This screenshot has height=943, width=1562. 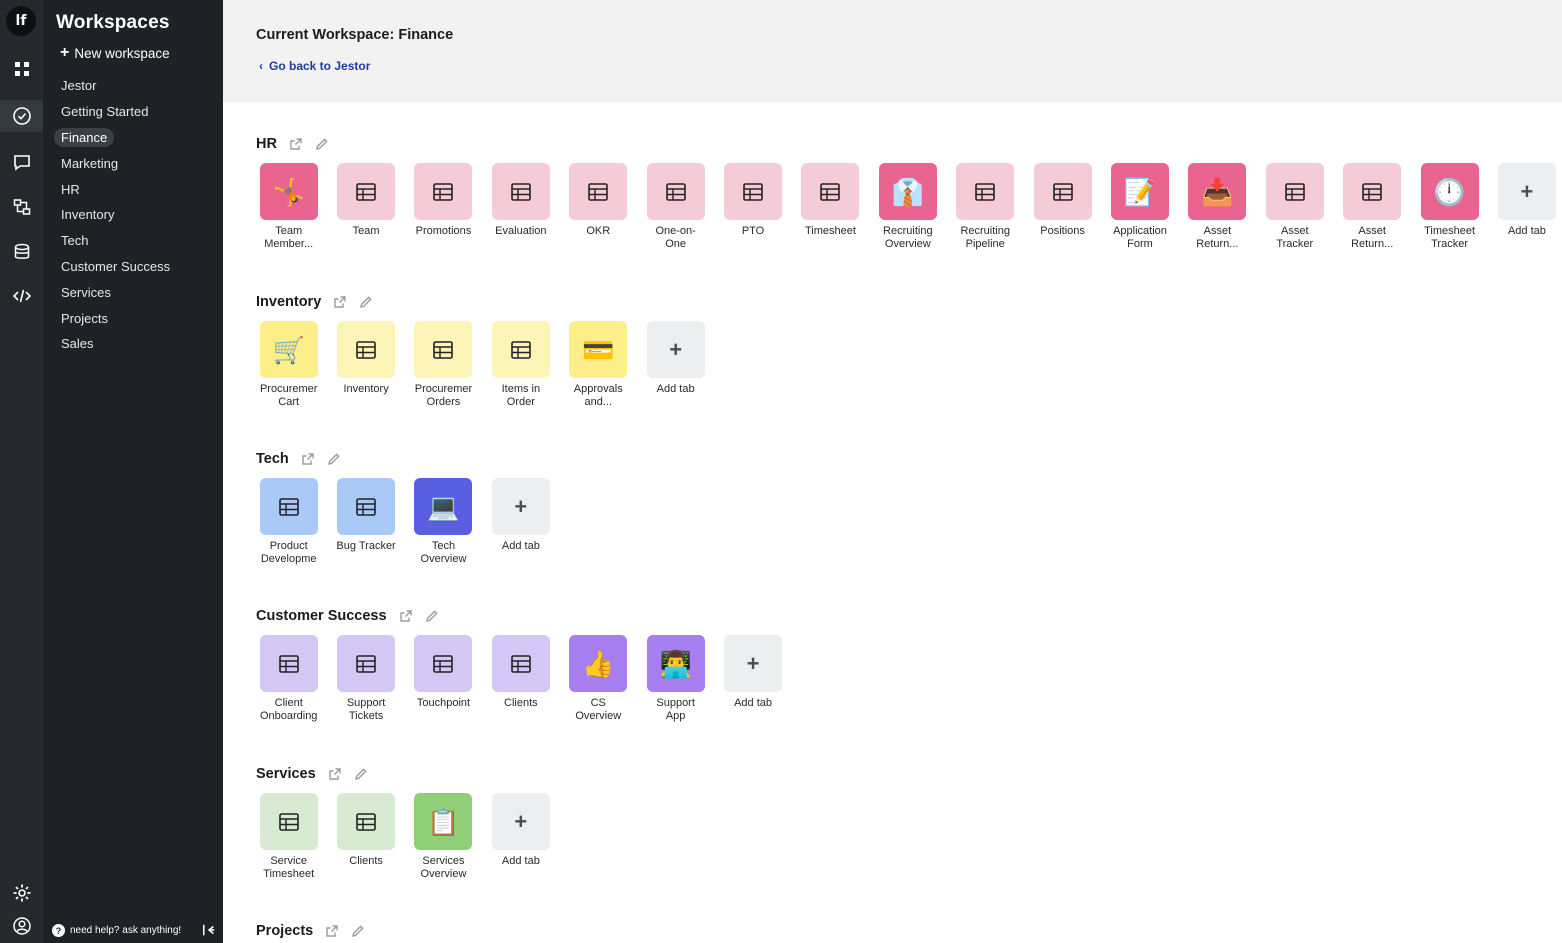 I want to click on tab-item: Asset Tracker, so click(x=1294, y=207).